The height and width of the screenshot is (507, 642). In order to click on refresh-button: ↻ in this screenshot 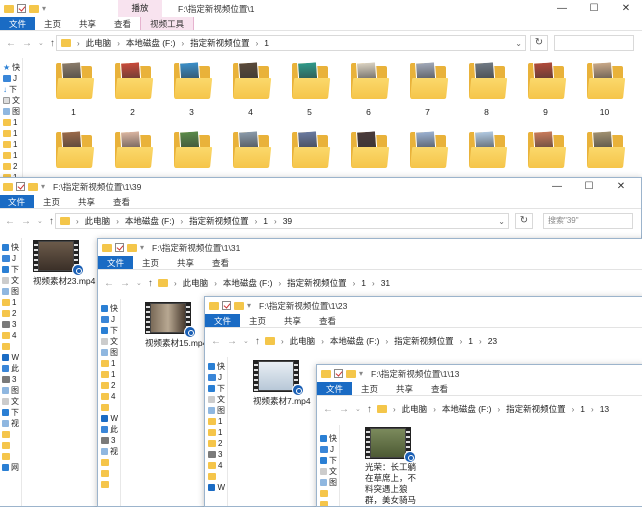, I will do `click(524, 221)`.